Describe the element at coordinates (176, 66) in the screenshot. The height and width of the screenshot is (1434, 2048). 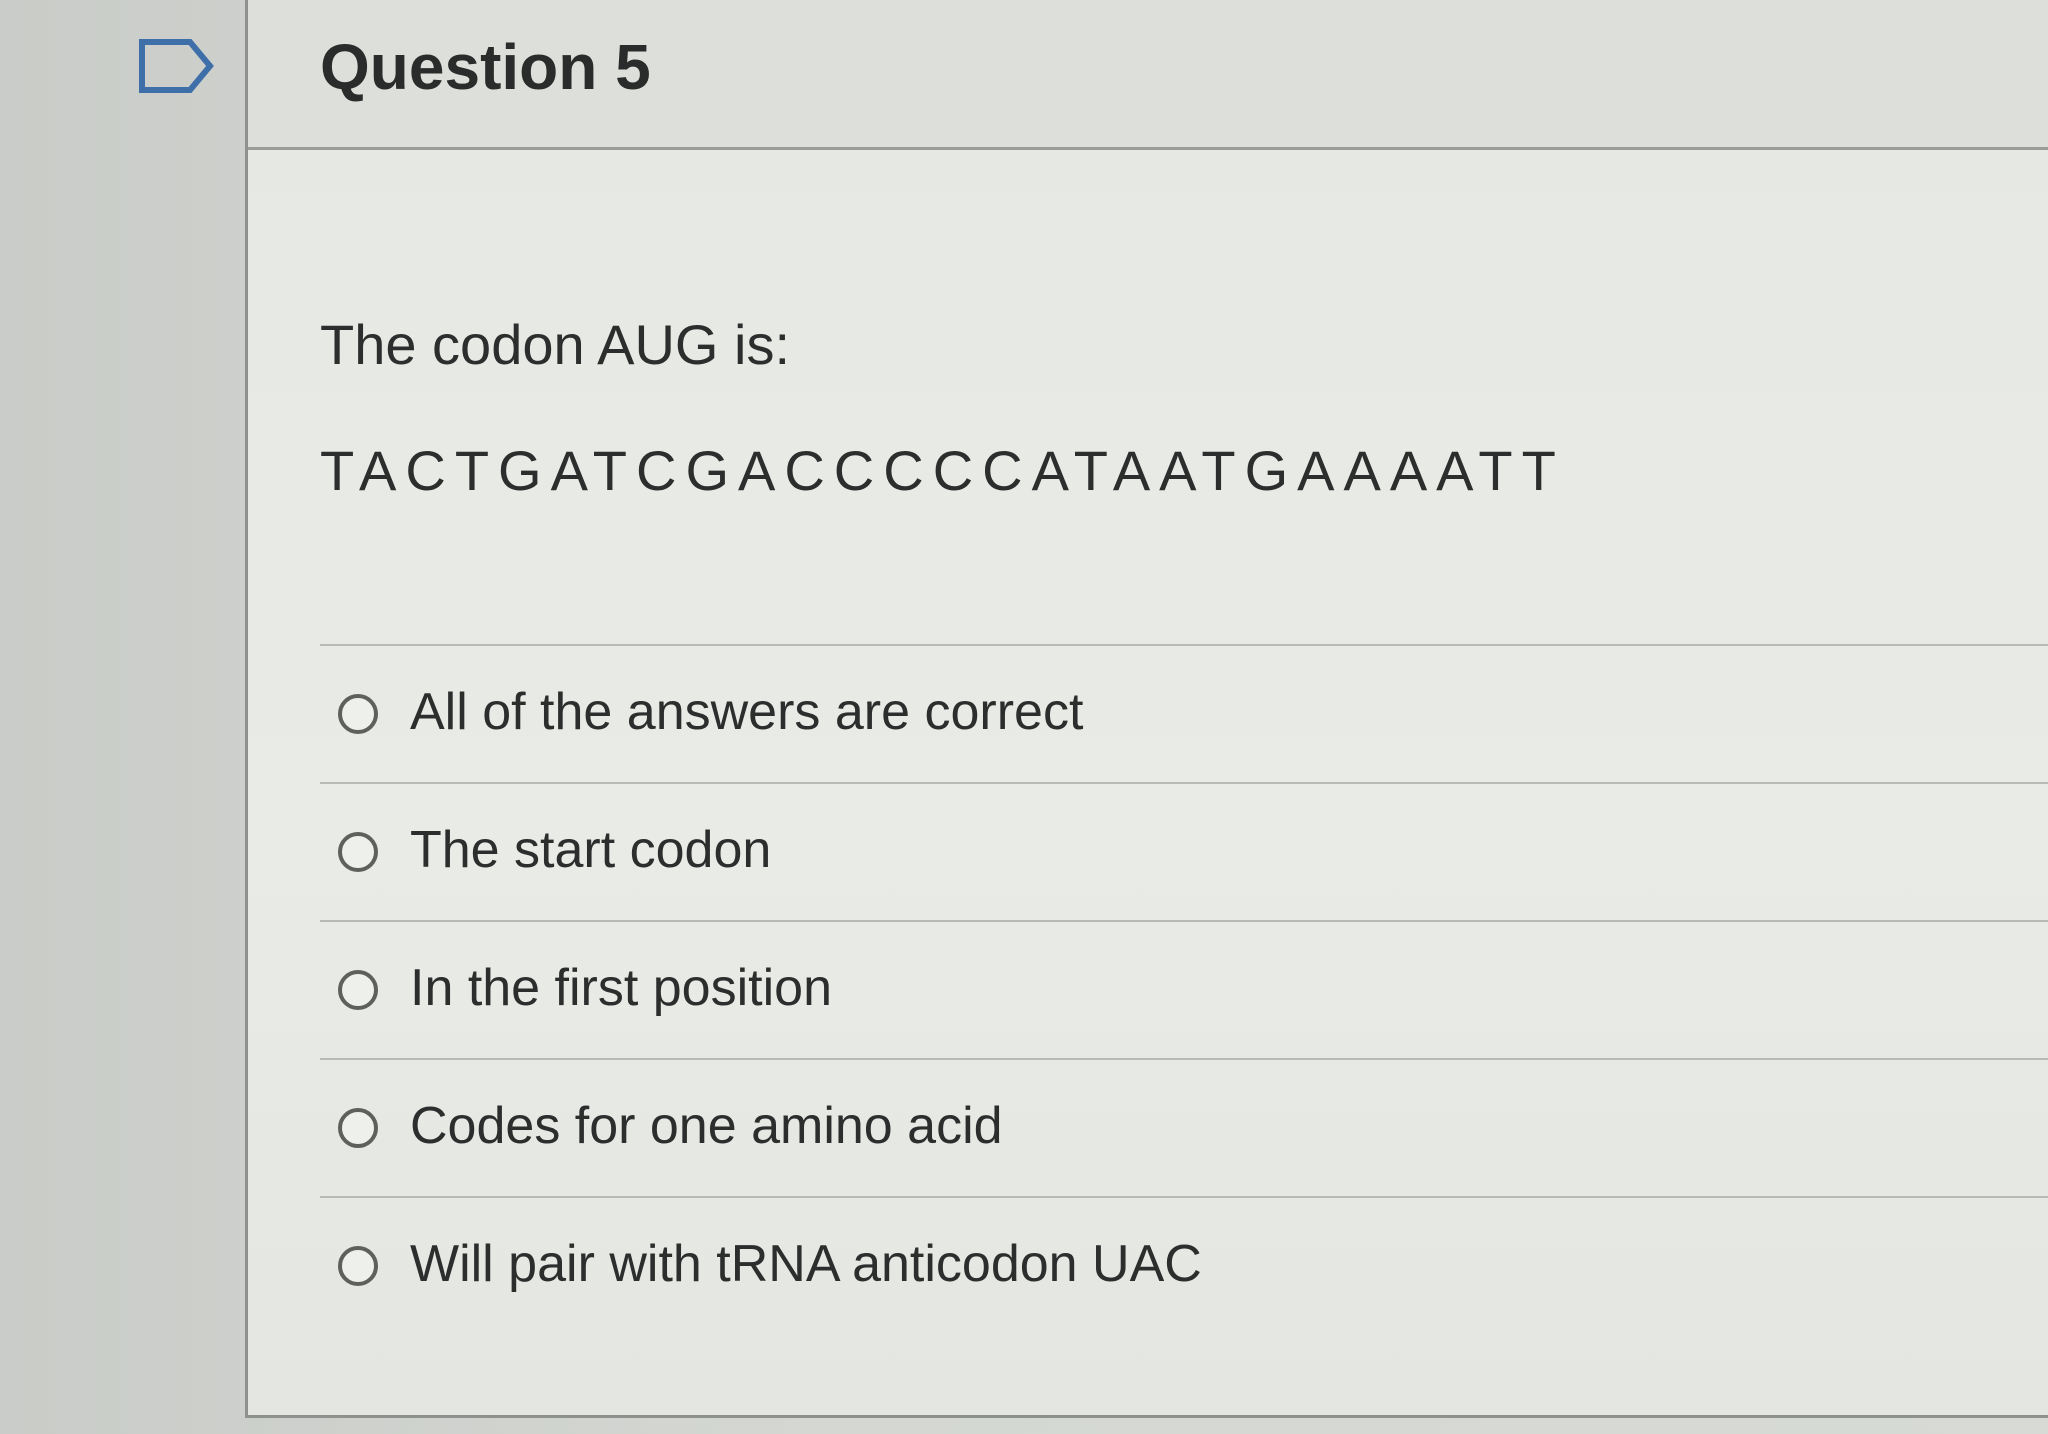
I see `flag-question-icon` at that location.